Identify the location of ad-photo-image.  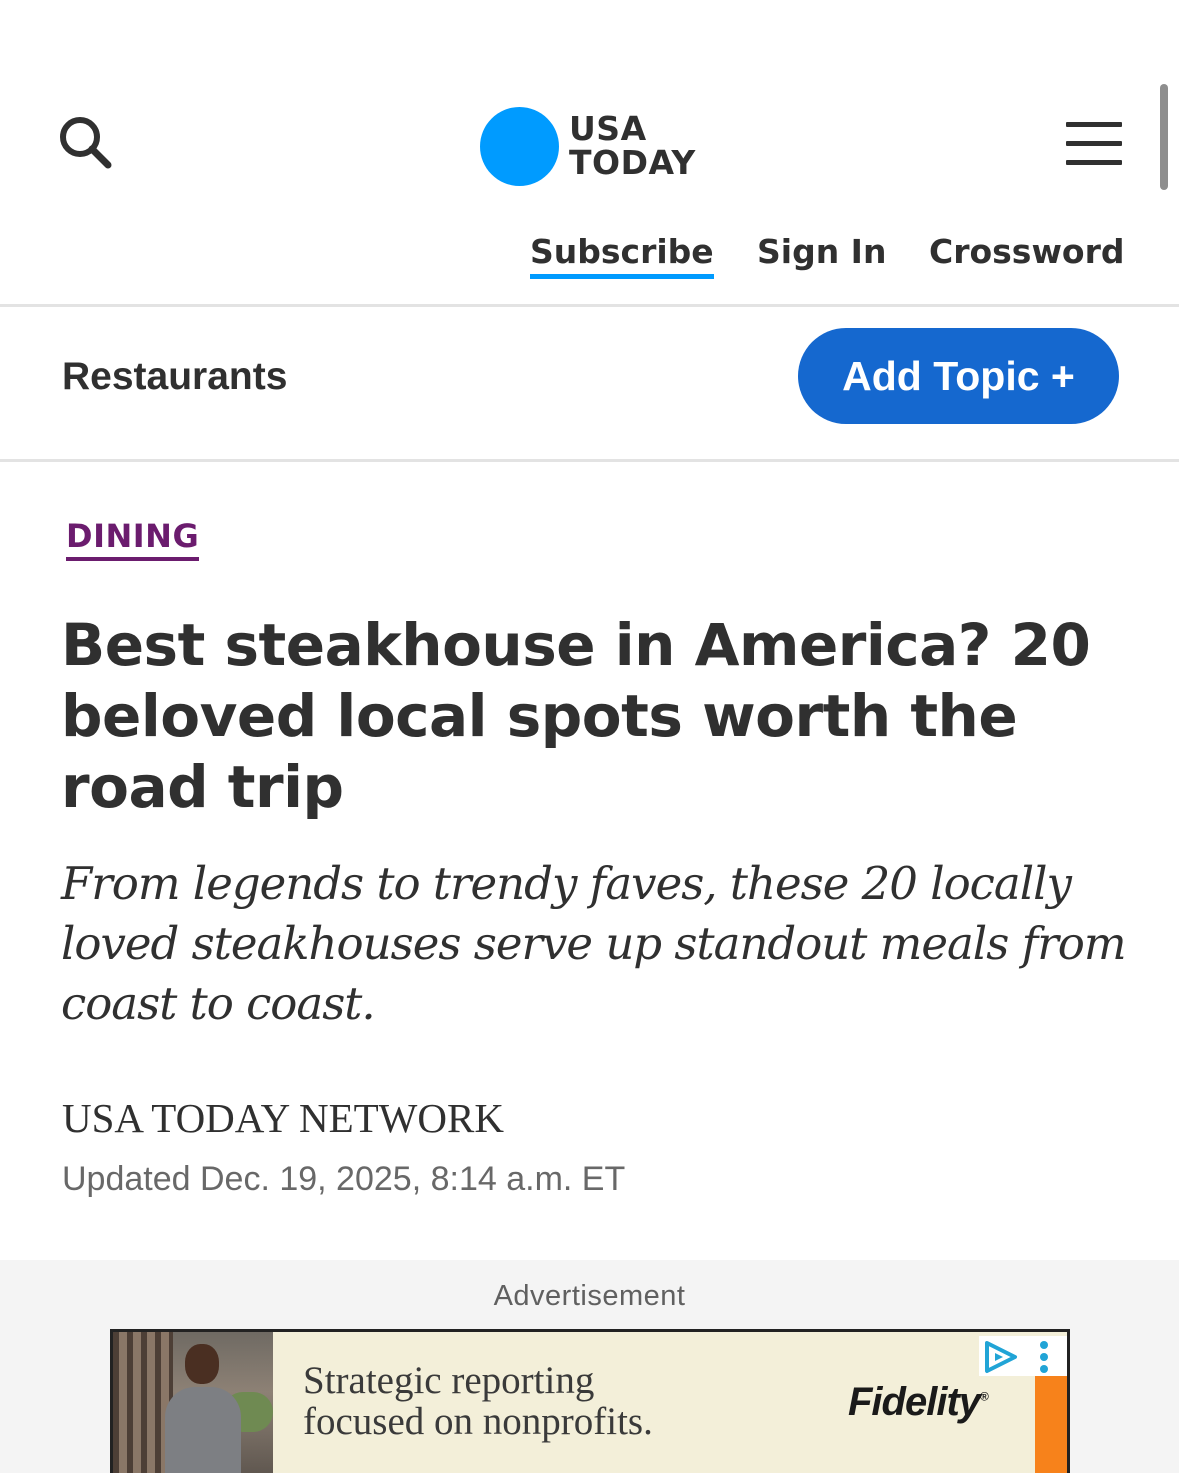
(193, 1402).